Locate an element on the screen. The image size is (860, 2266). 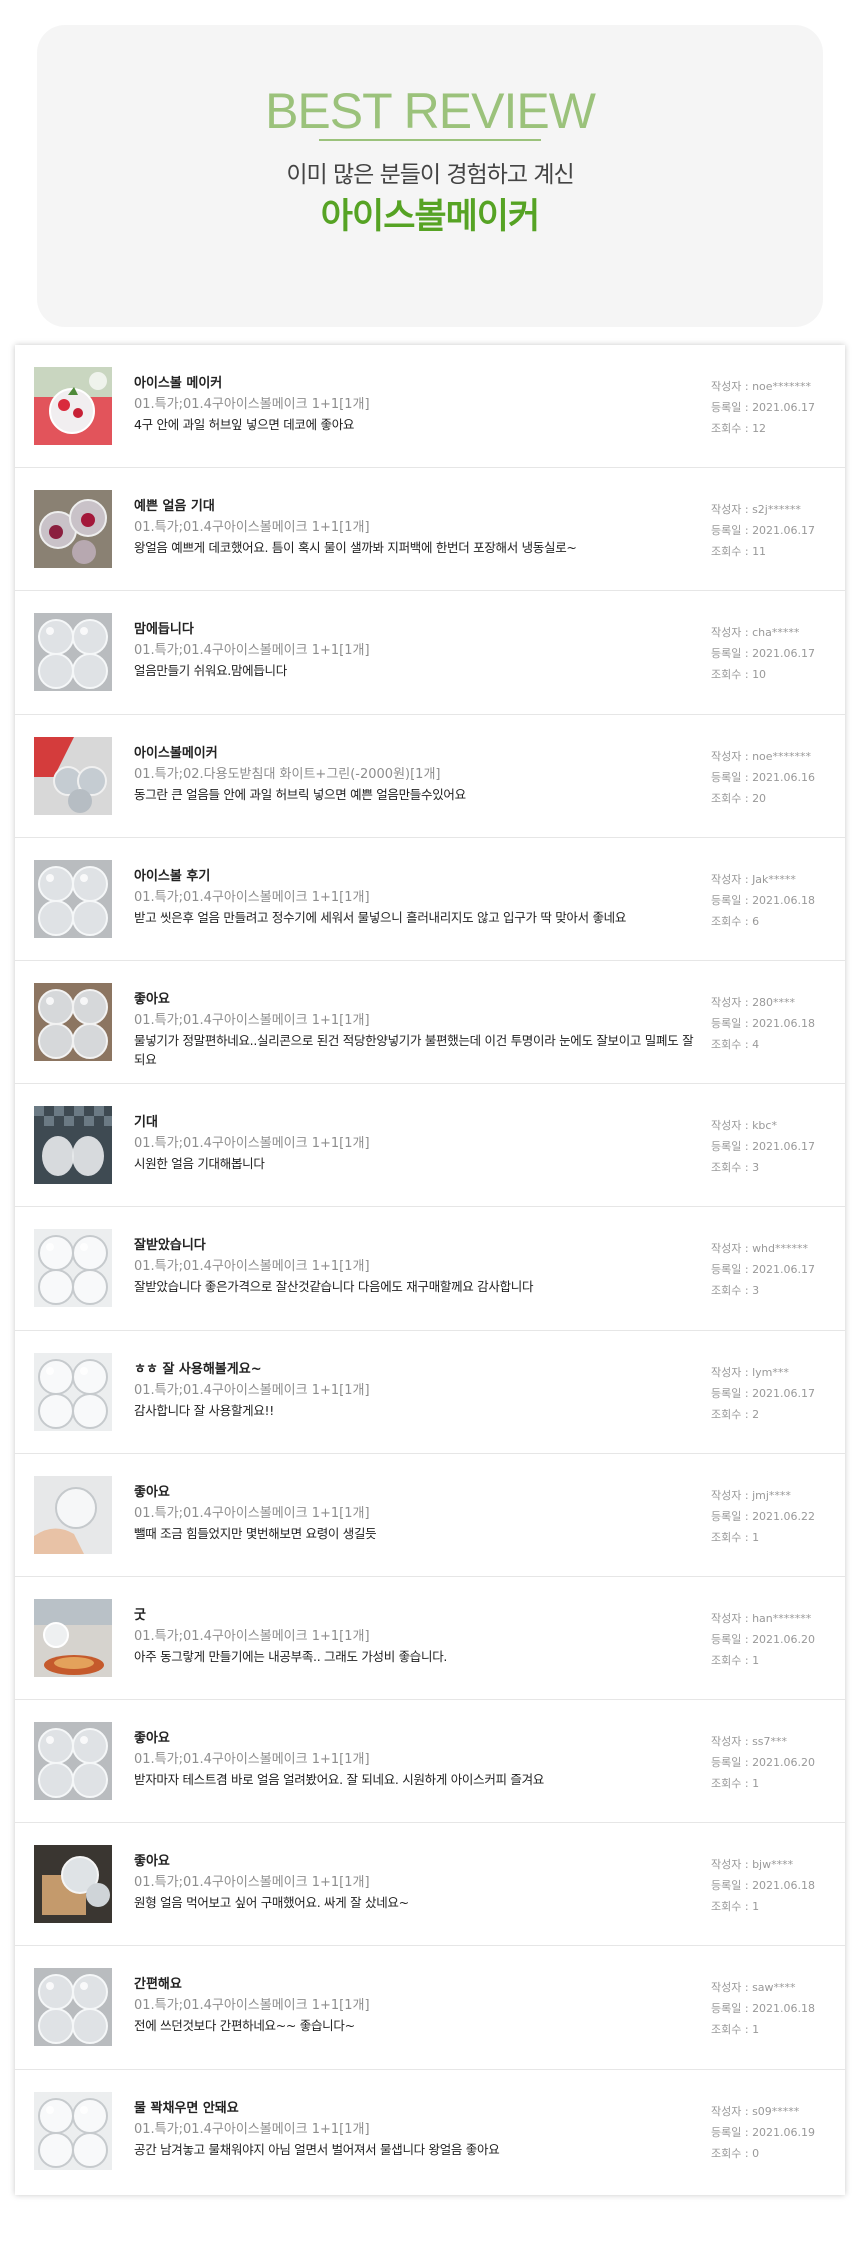
review-writer: 작성자 : cha***** is located at coordinates (773, 632).